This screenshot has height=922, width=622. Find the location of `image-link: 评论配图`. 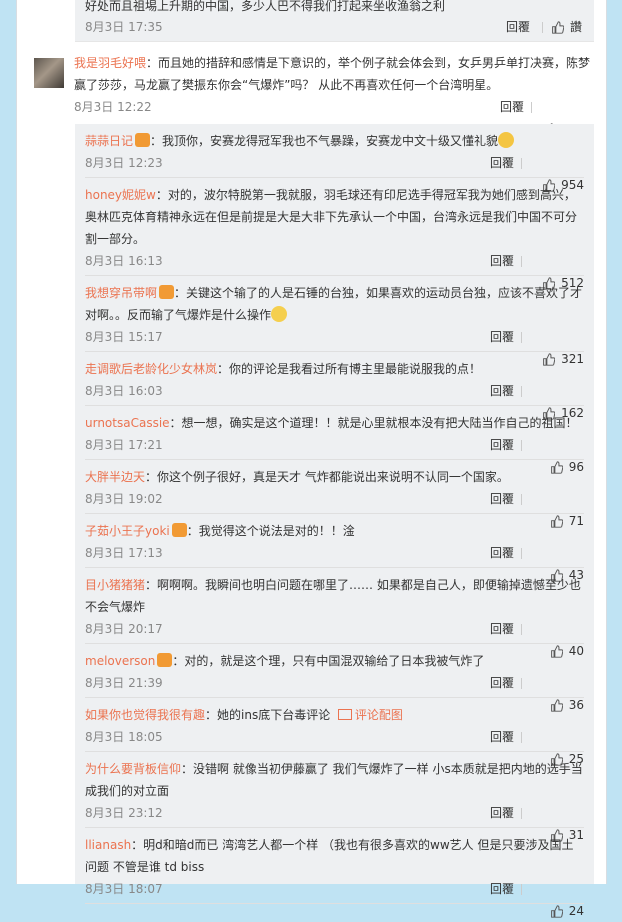

image-link: 评论配图 is located at coordinates (370, 715).